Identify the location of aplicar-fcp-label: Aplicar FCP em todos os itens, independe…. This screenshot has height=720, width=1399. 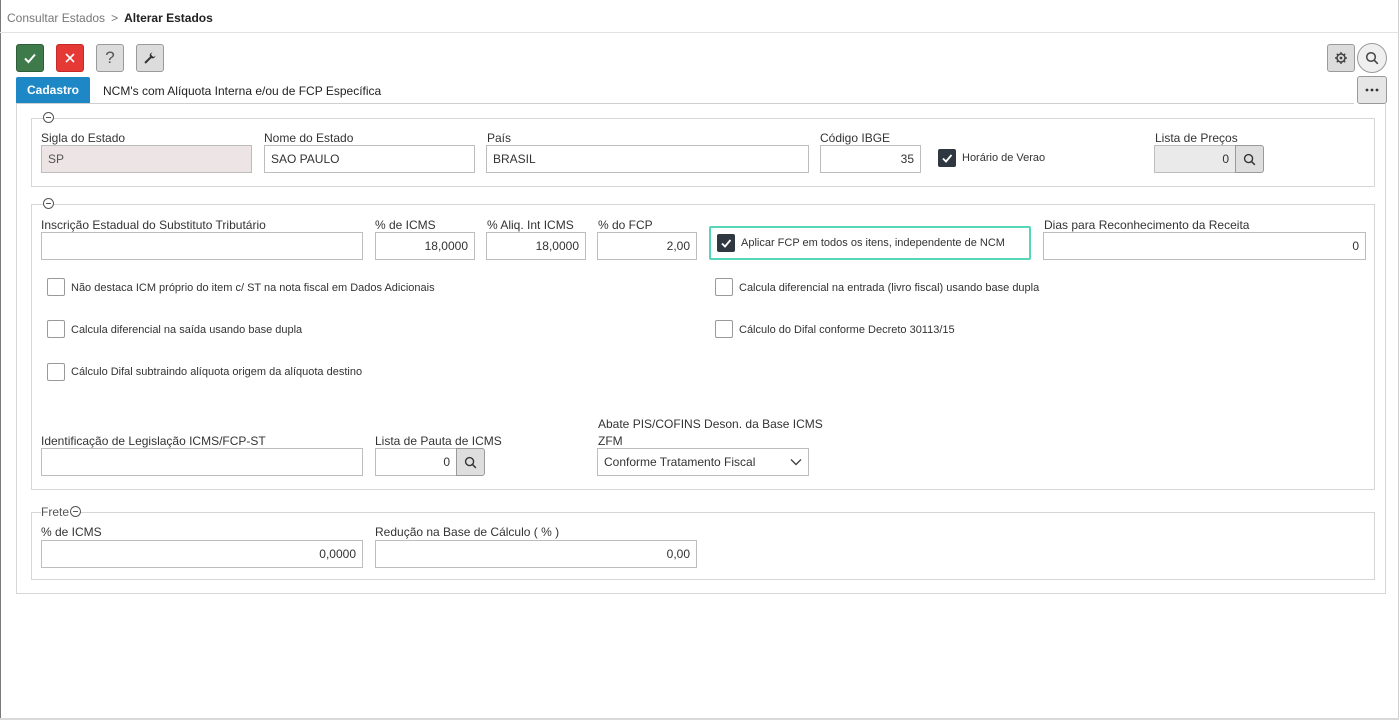
(873, 243).